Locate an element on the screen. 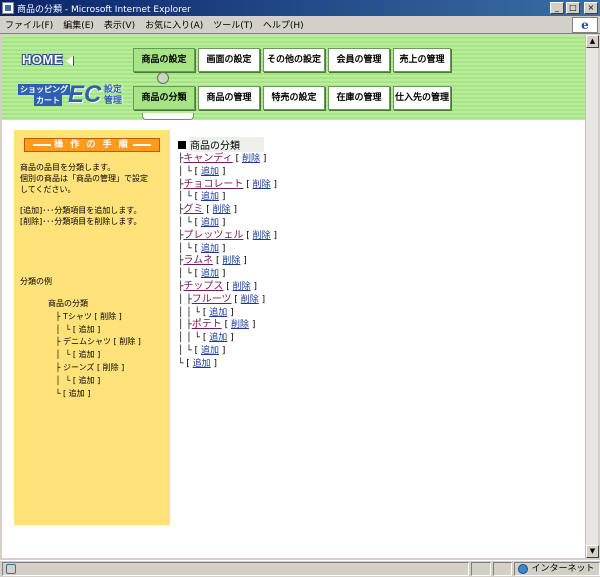 The image size is (600, 577). sidebar-header: 操 作 の 手 順 is located at coordinates (92, 145).